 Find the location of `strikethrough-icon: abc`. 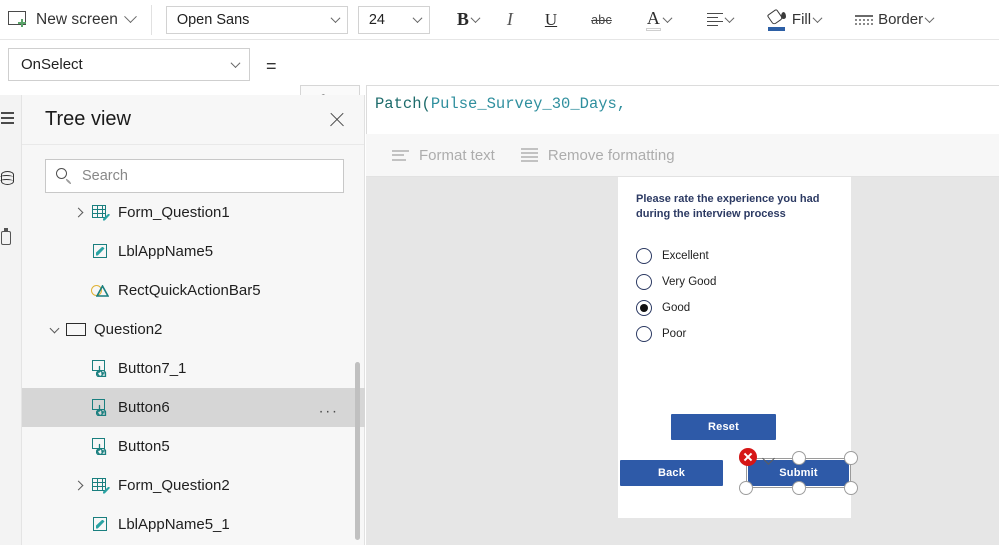

strikethrough-icon: abc is located at coordinates (601, 19).